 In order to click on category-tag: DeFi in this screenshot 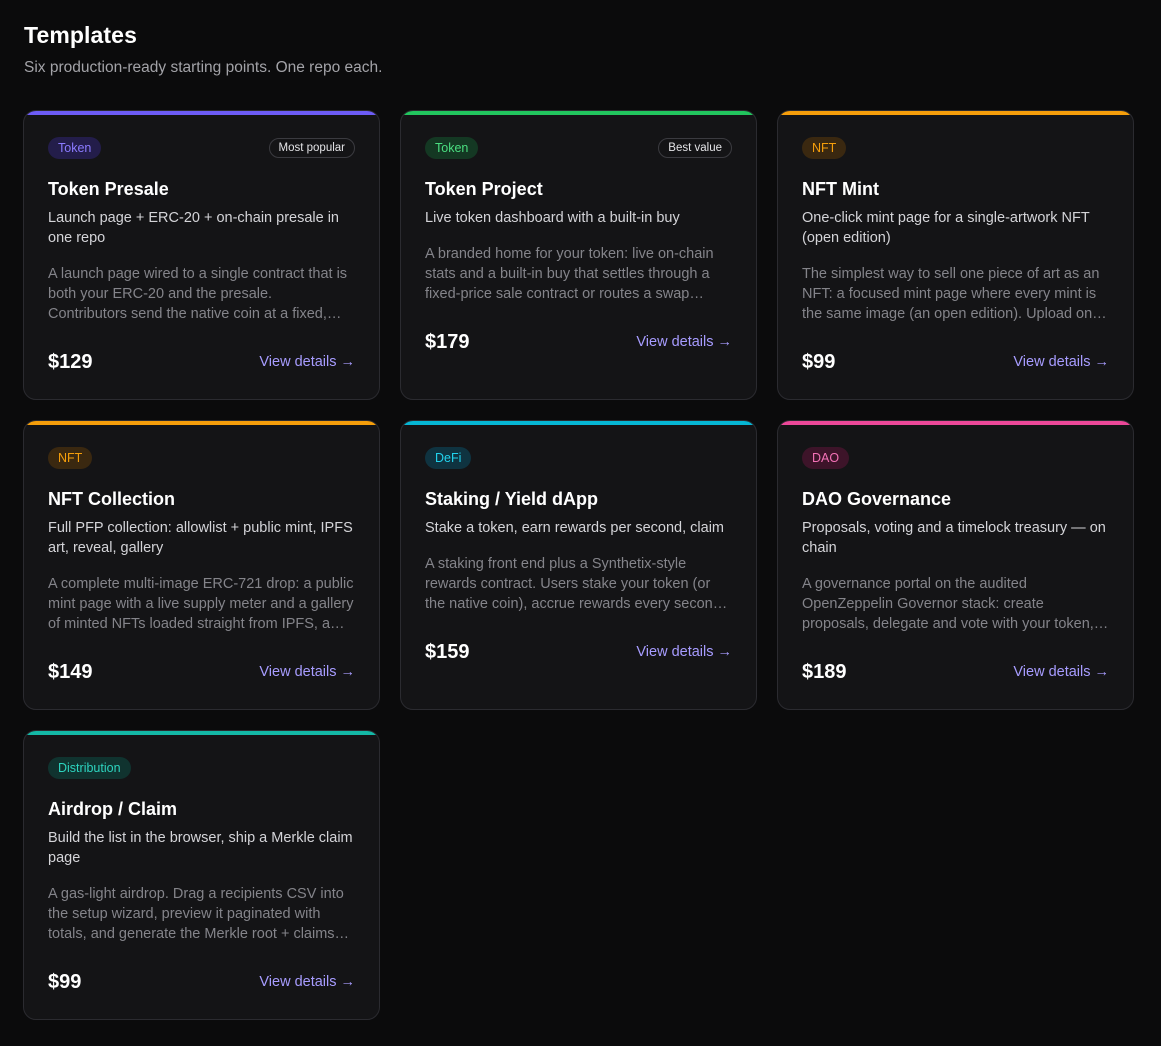, I will do `click(448, 458)`.